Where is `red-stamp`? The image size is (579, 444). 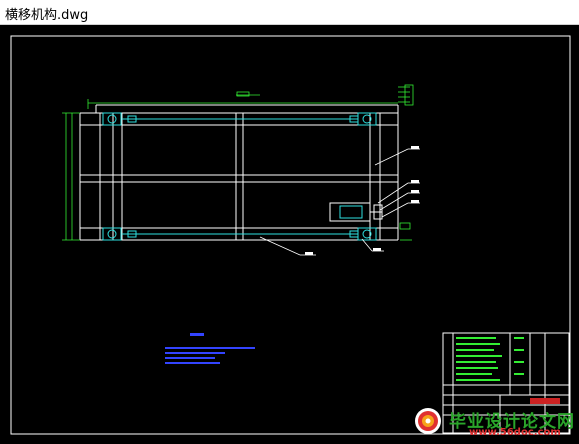
red-stamp is located at coordinates (545, 401).